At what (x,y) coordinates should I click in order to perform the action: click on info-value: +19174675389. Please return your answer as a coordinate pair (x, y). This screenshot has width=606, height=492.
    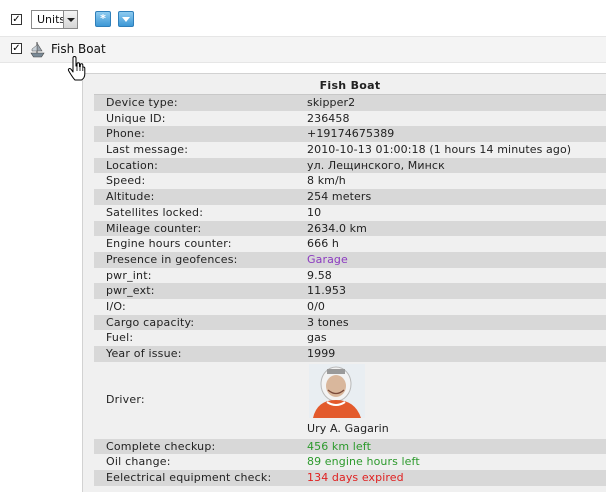
    Looking at the image, I should click on (351, 134).